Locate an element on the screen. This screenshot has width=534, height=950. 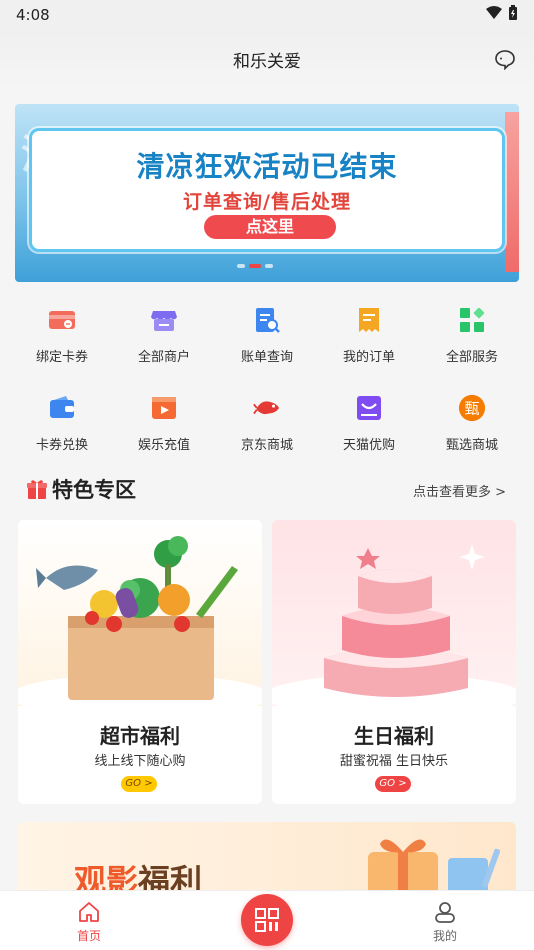
section-header: 特色专区 is located at coordinates (81, 489).